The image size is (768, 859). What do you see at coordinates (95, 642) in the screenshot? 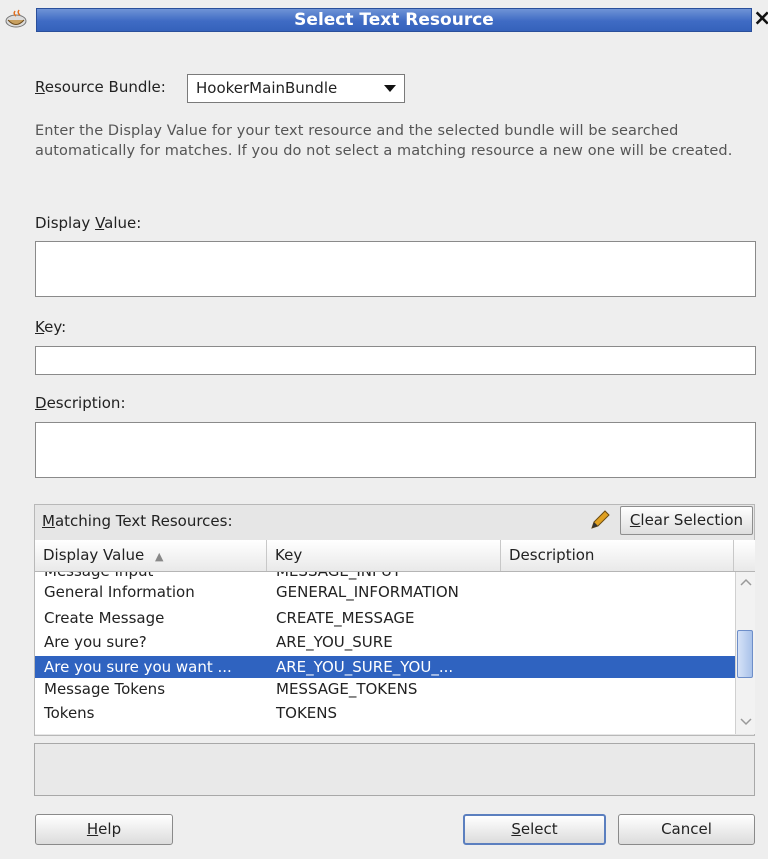
I see `cell-display: Are you sure?` at bounding box center [95, 642].